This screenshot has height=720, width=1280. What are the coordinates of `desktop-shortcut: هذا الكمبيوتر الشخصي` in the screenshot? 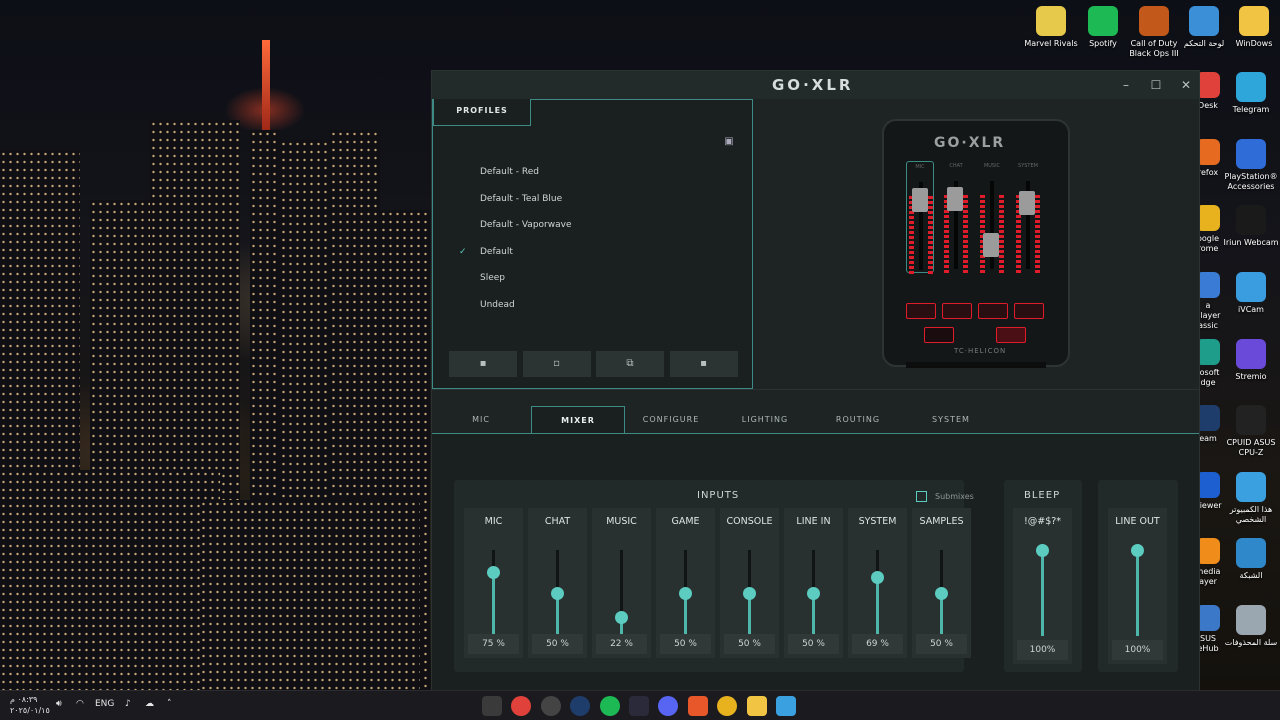 It's located at (1251, 498).